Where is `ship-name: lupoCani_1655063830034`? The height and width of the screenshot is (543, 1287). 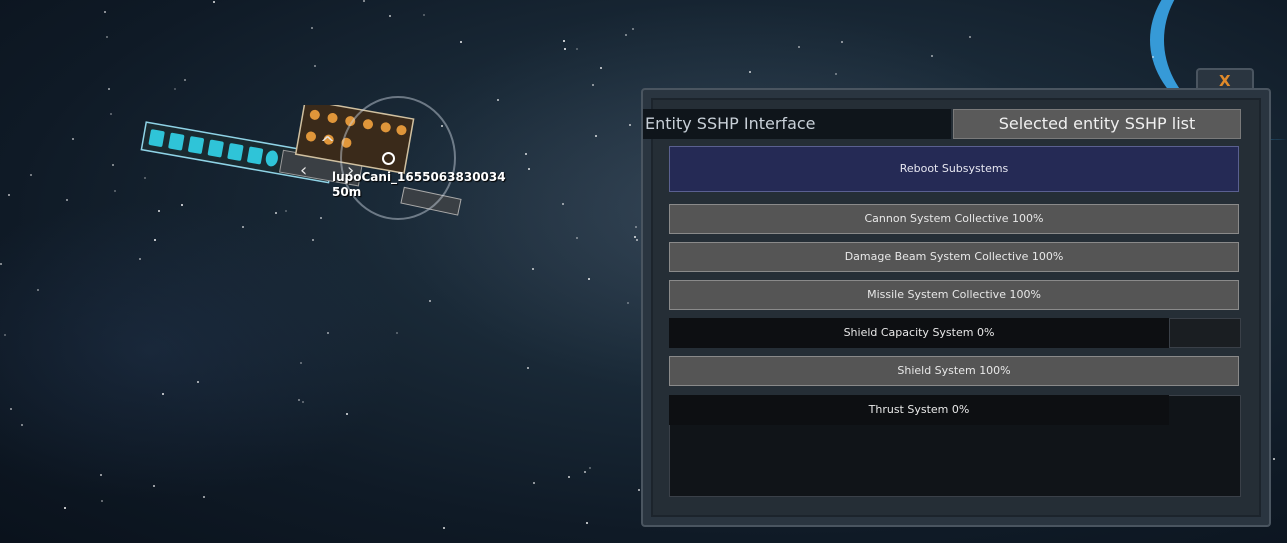 ship-name: lupoCani_1655063830034 is located at coordinates (419, 177).